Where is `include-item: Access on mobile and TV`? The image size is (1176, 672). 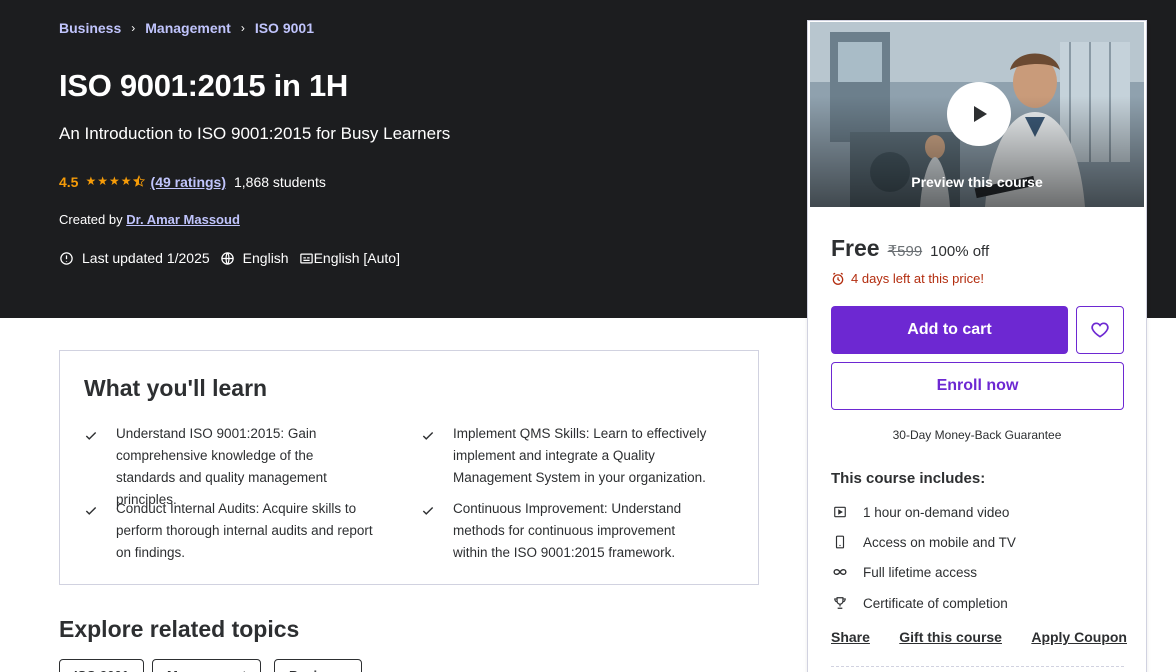 include-item: Access on mobile and TV is located at coordinates (923, 542).